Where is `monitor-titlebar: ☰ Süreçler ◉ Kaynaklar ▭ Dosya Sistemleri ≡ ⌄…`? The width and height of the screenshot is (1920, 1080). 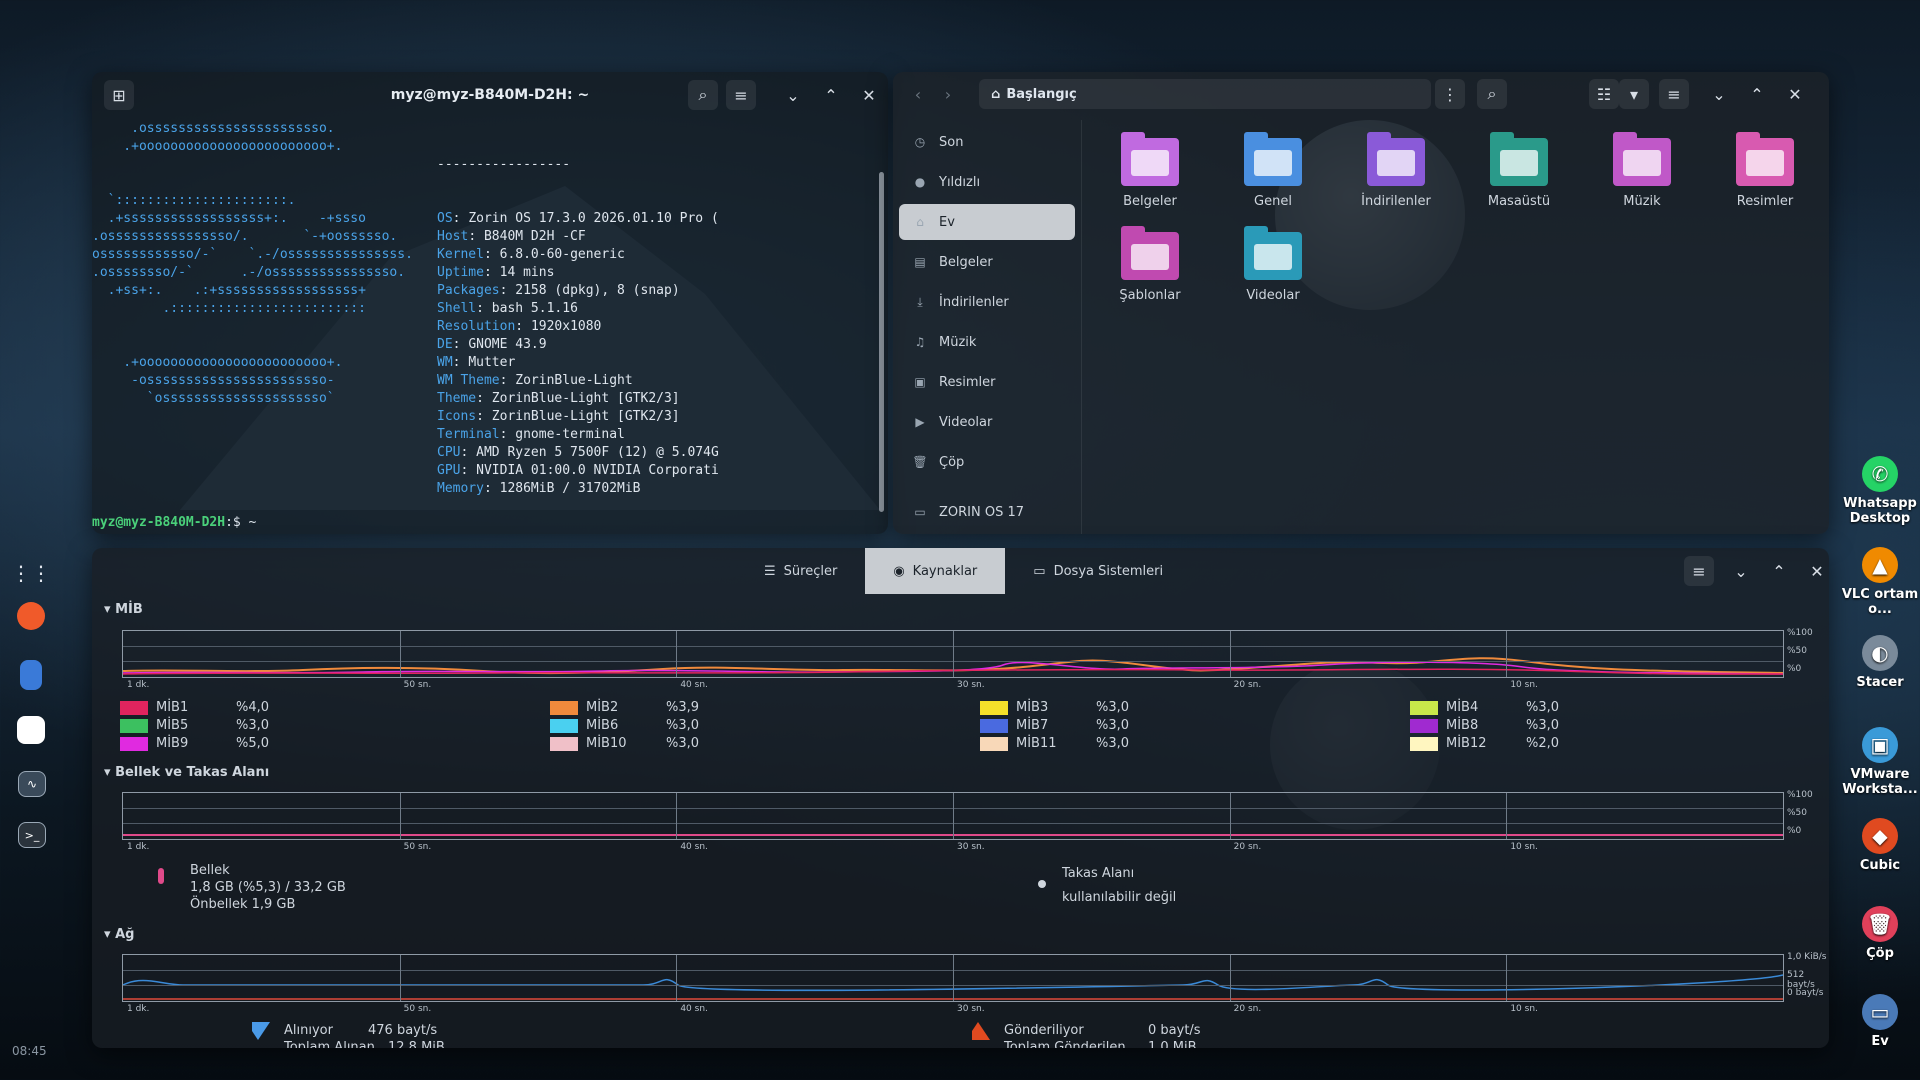 monitor-titlebar: ☰ Süreçler ◉ Kaynaklar ▭ Dosya Sistemleri ≡ ⌄… is located at coordinates (960, 571).